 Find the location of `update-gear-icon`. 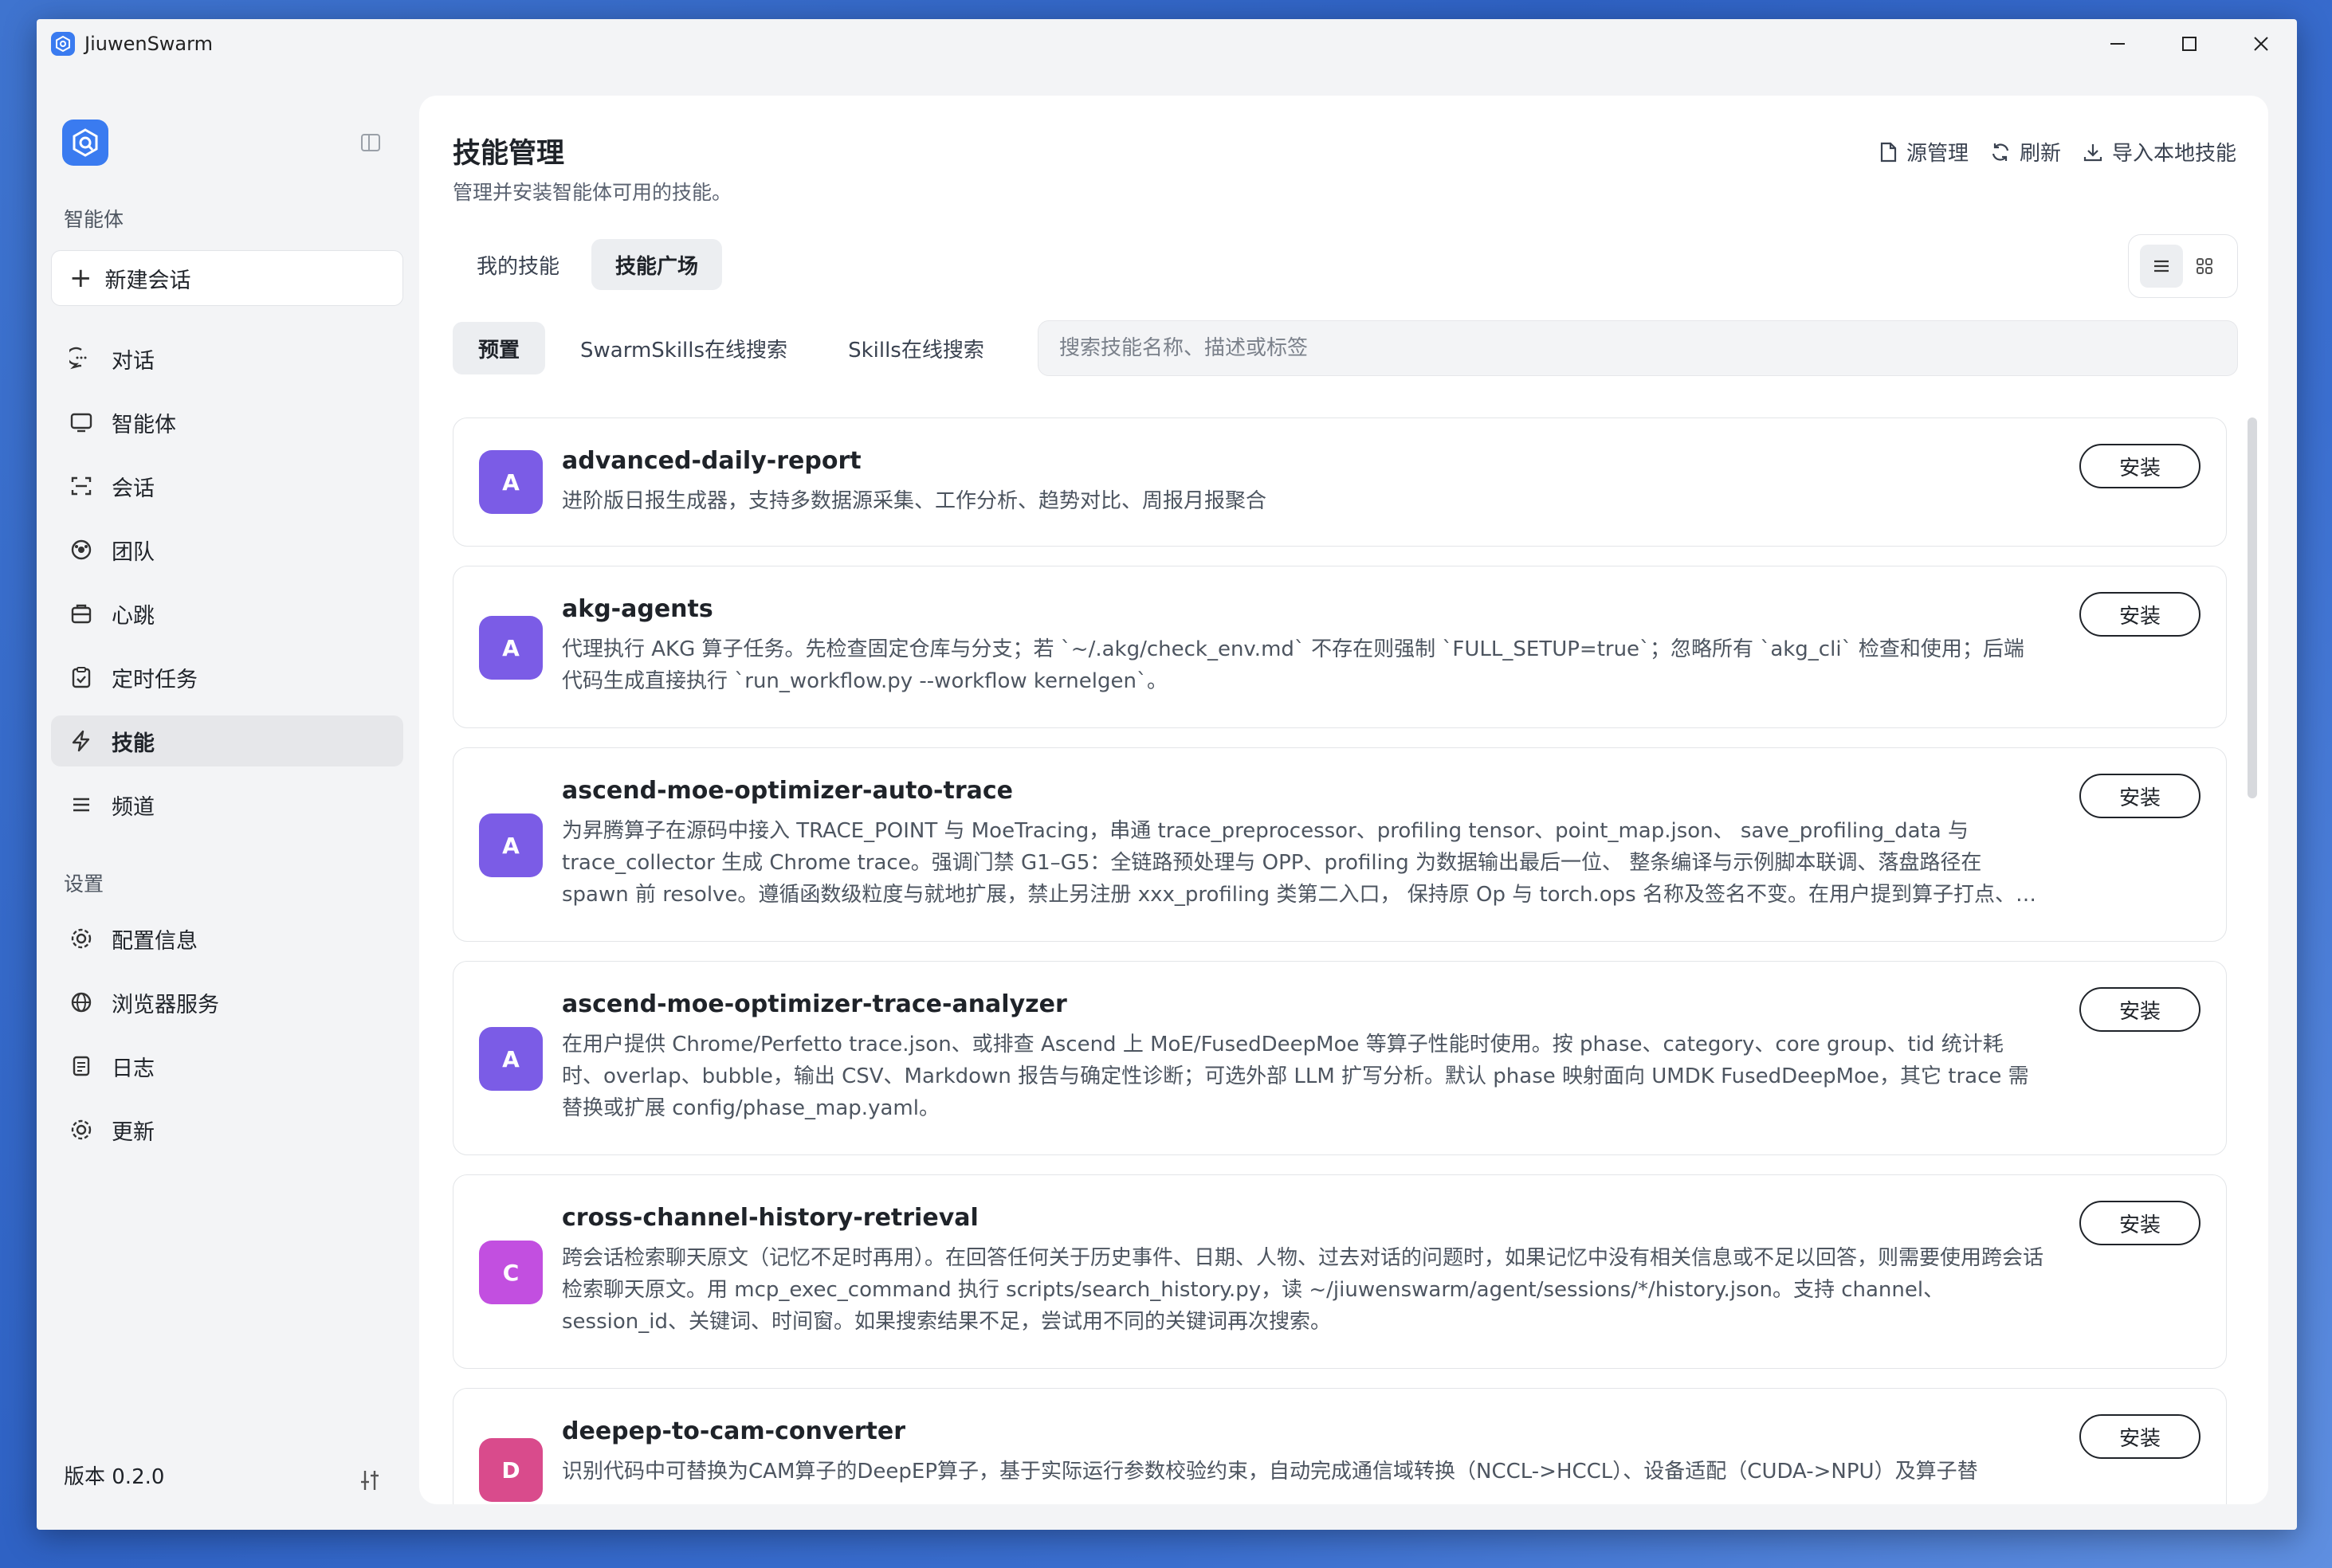

update-gear-icon is located at coordinates (81, 1130).